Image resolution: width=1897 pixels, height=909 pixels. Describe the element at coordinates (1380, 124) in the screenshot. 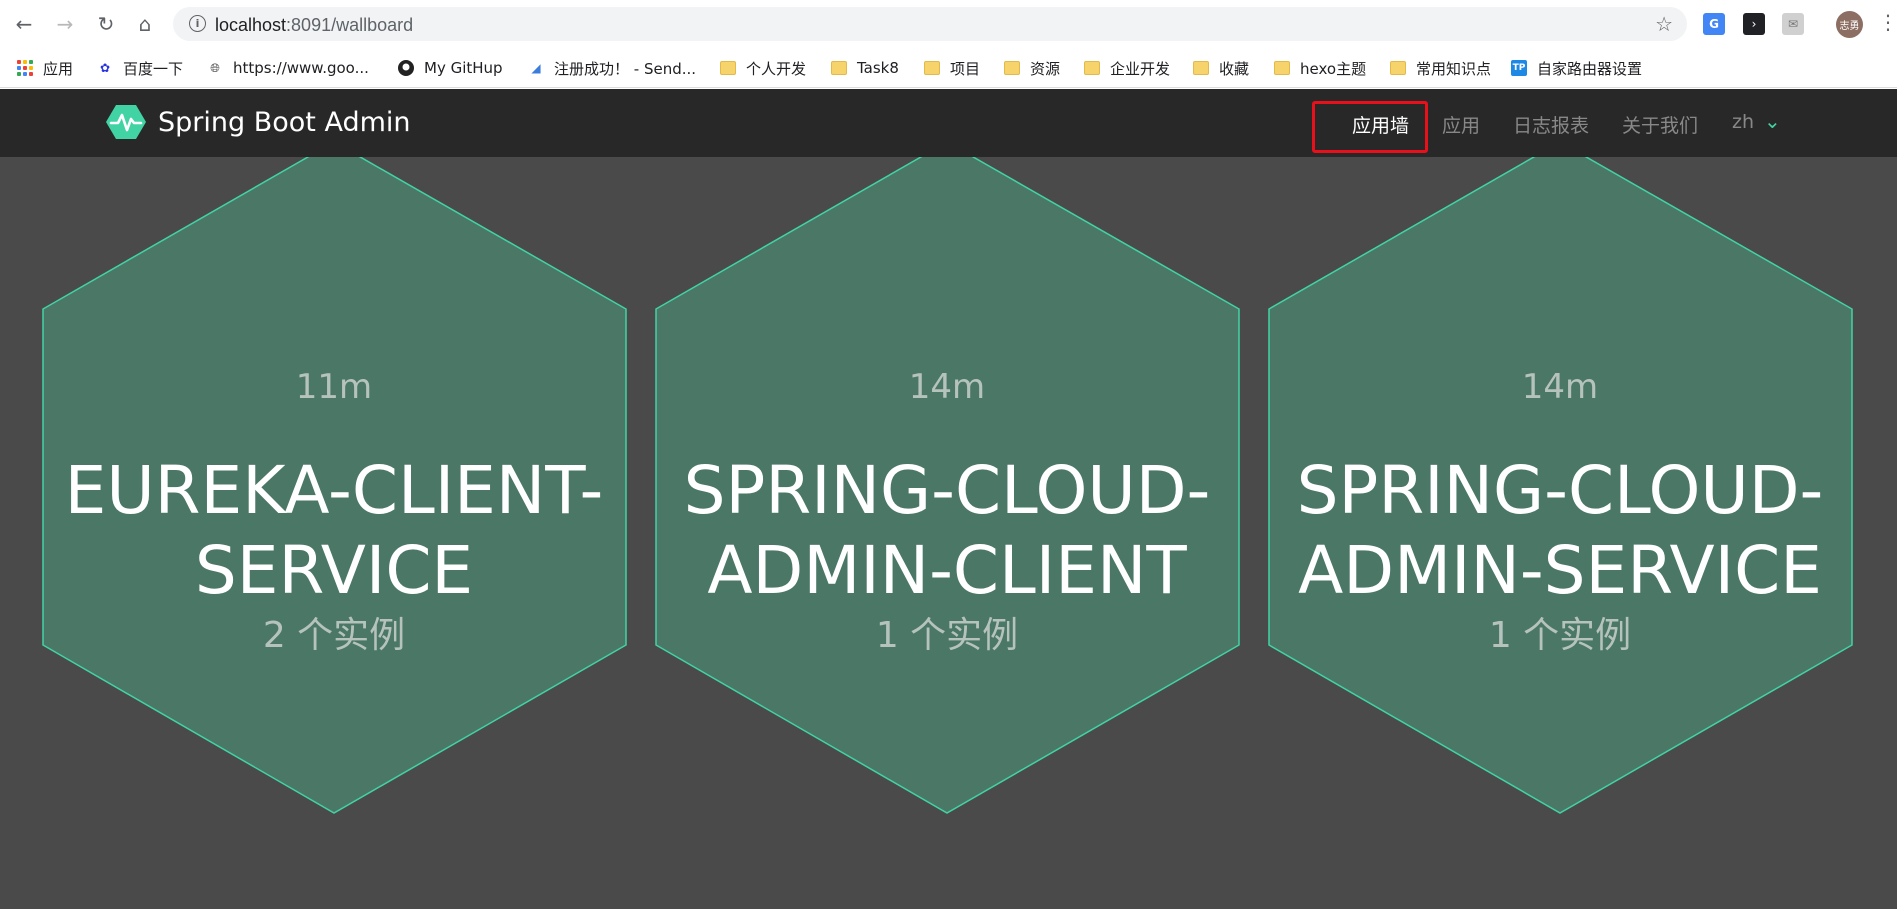

I see `nav-wallboard: 应用墙` at that location.